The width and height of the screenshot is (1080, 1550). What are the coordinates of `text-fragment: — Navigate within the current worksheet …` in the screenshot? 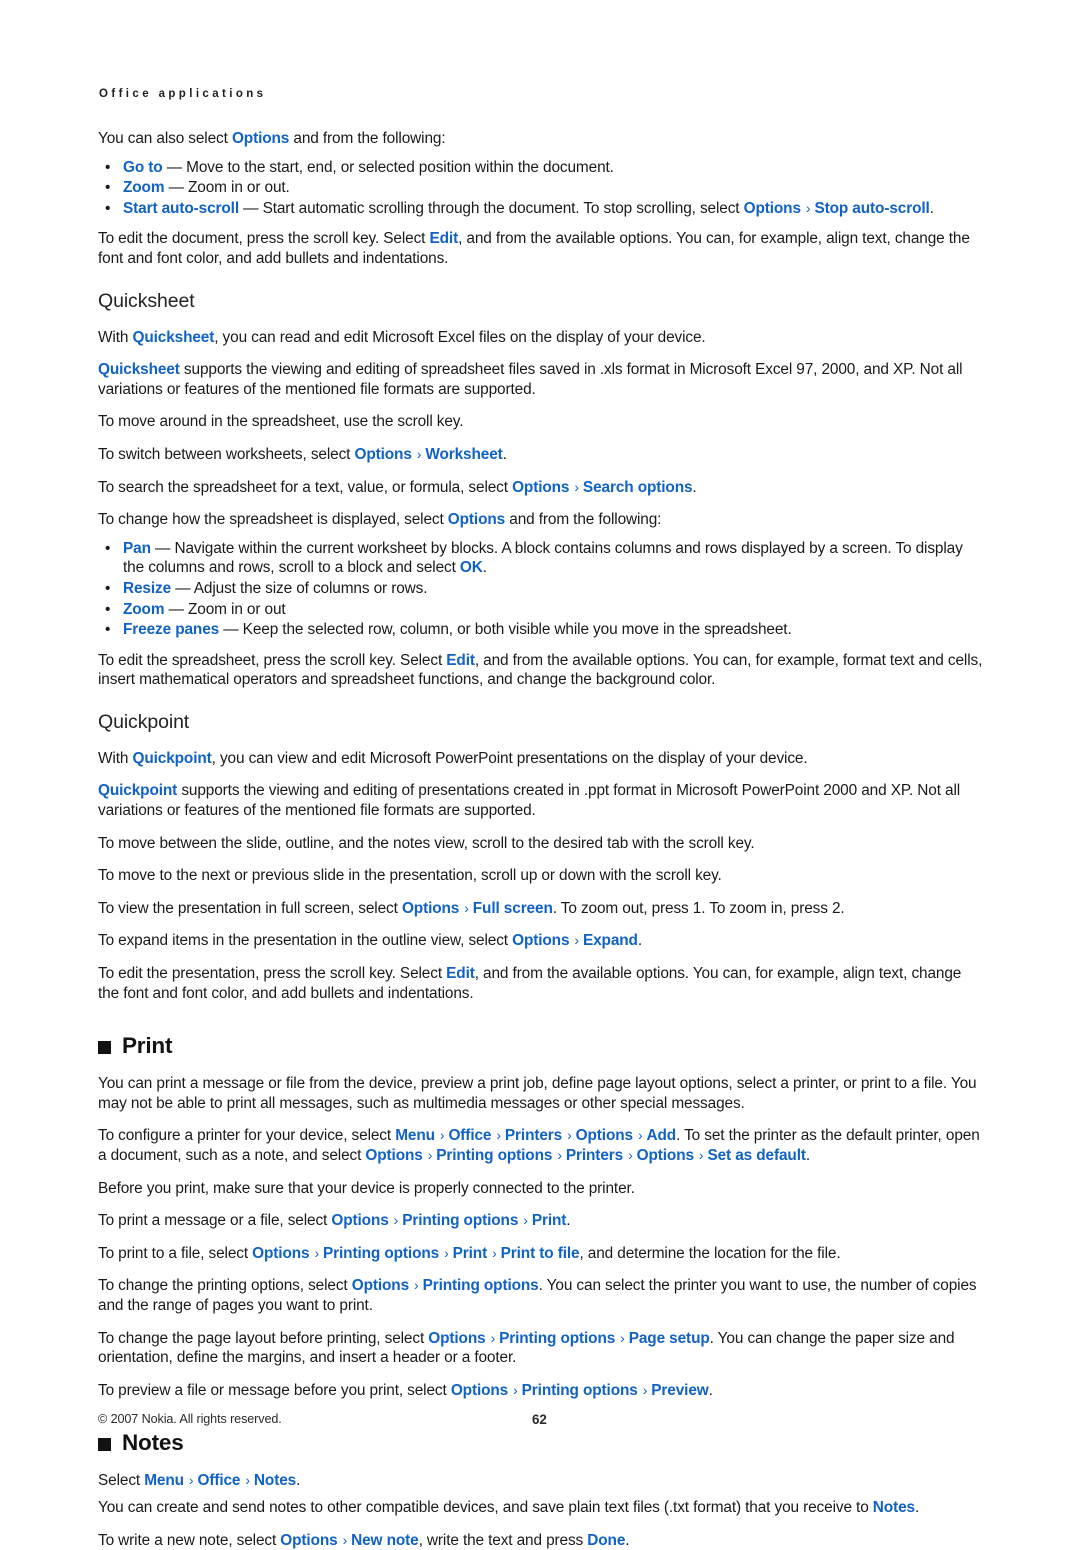 It's located at (543, 558).